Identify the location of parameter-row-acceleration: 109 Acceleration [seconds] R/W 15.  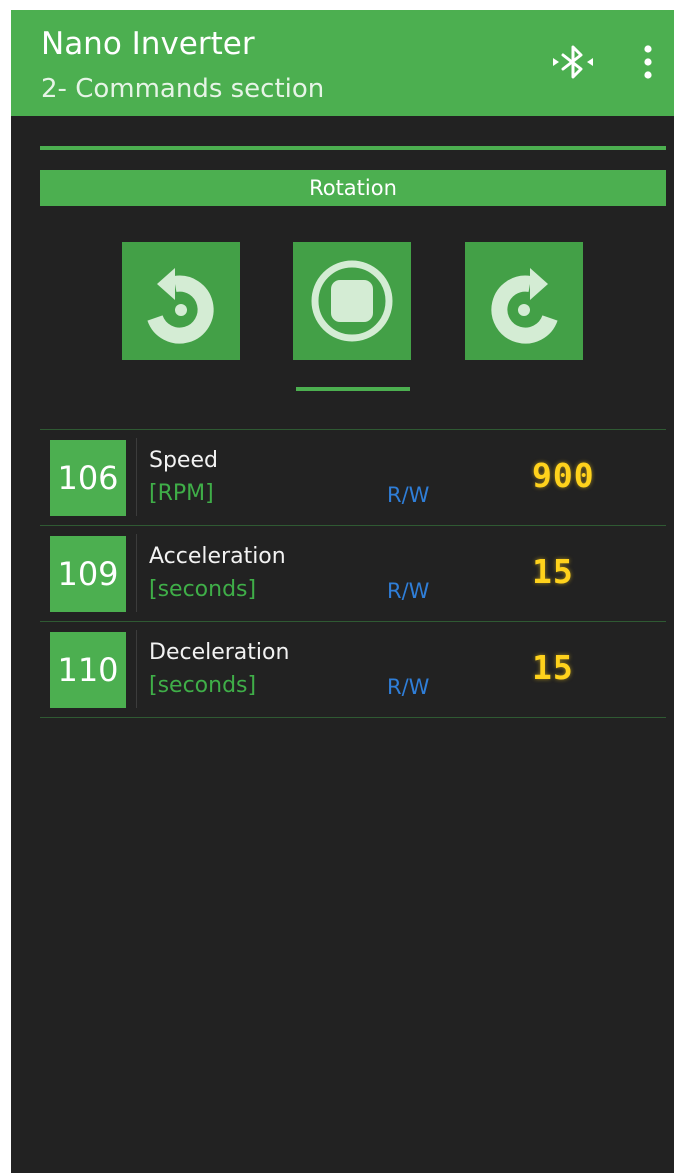
(353, 573).